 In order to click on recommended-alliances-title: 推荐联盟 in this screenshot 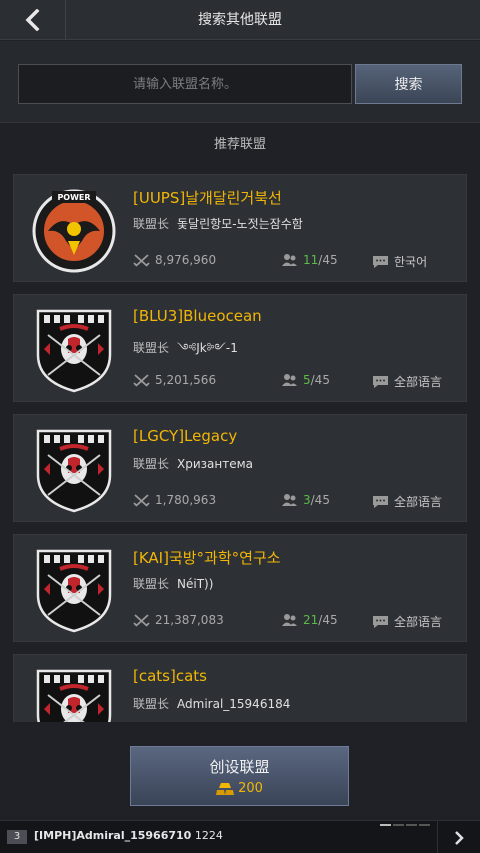, I will do `click(239, 144)`.